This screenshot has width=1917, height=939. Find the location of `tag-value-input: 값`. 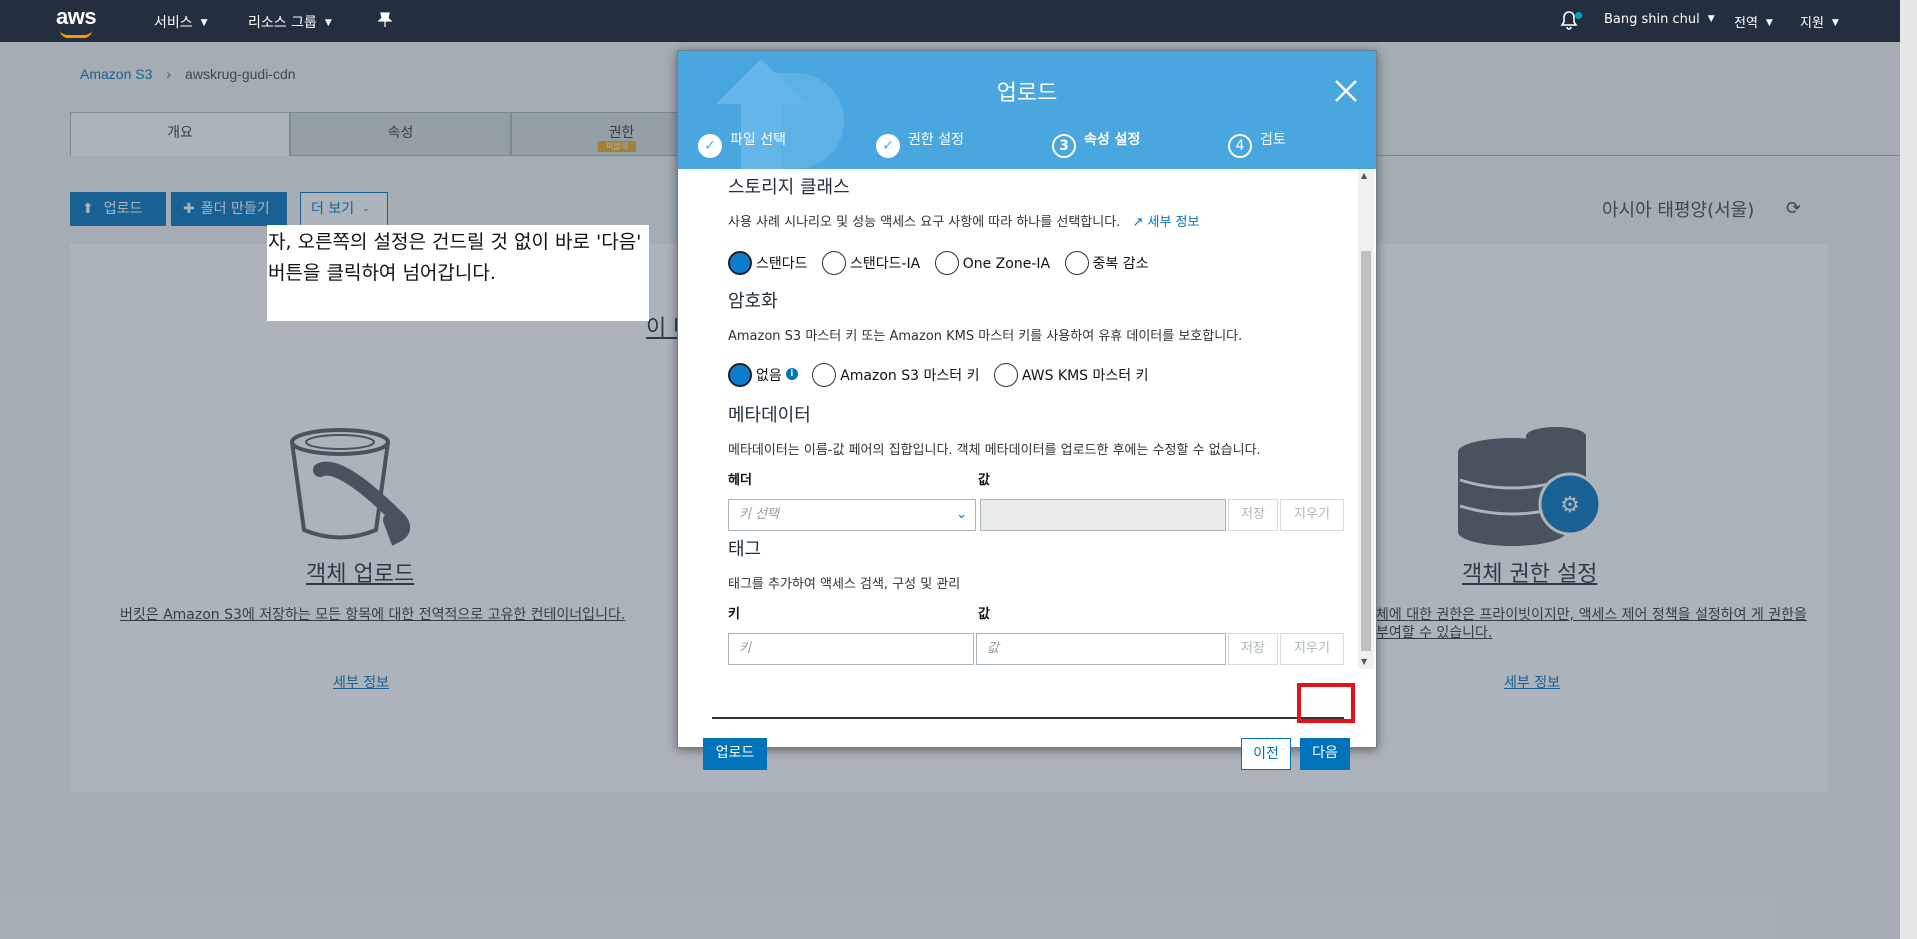

tag-value-input: 값 is located at coordinates (1101, 649).